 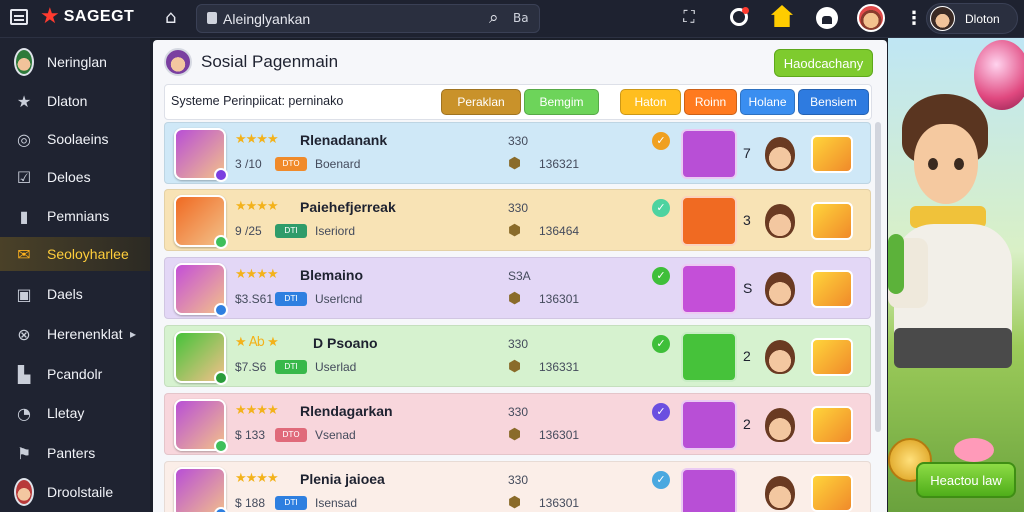 What do you see at coordinates (332, 275) in the screenshot?
I see `row-title: Blemaino` at bounding box center [332, 275].